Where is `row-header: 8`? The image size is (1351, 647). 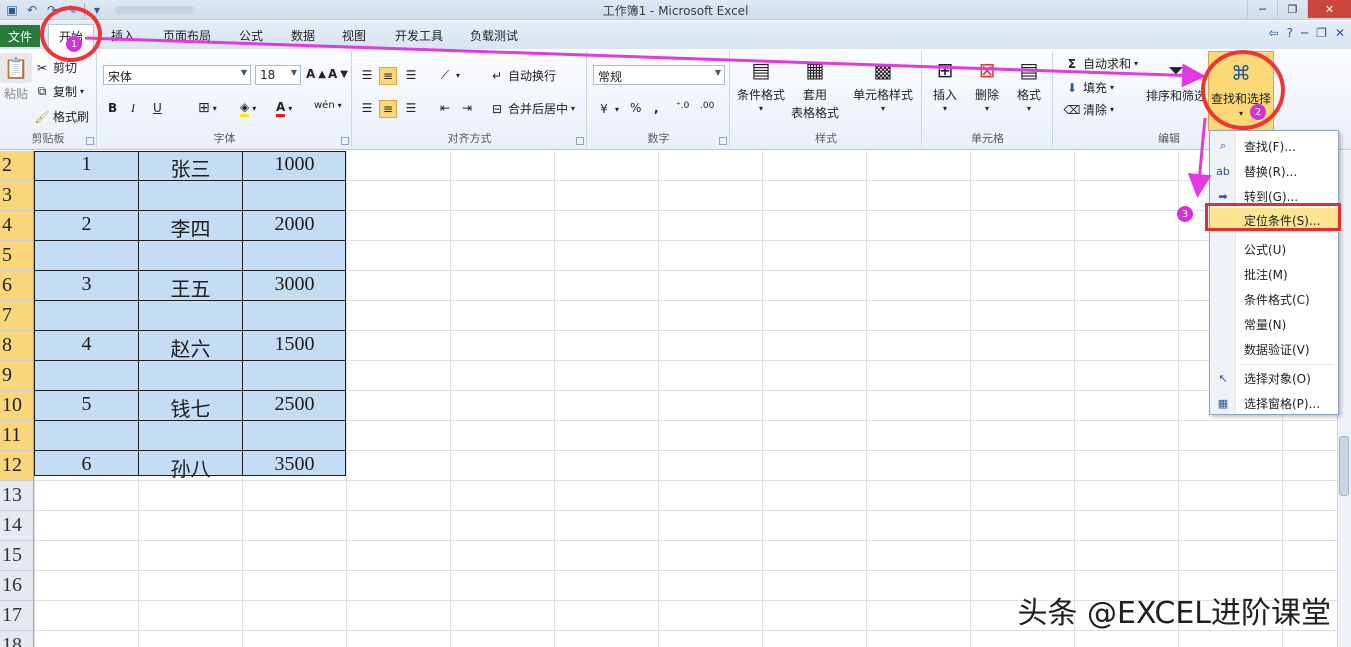
row-header: 8 is located at coordinates (17, 346).